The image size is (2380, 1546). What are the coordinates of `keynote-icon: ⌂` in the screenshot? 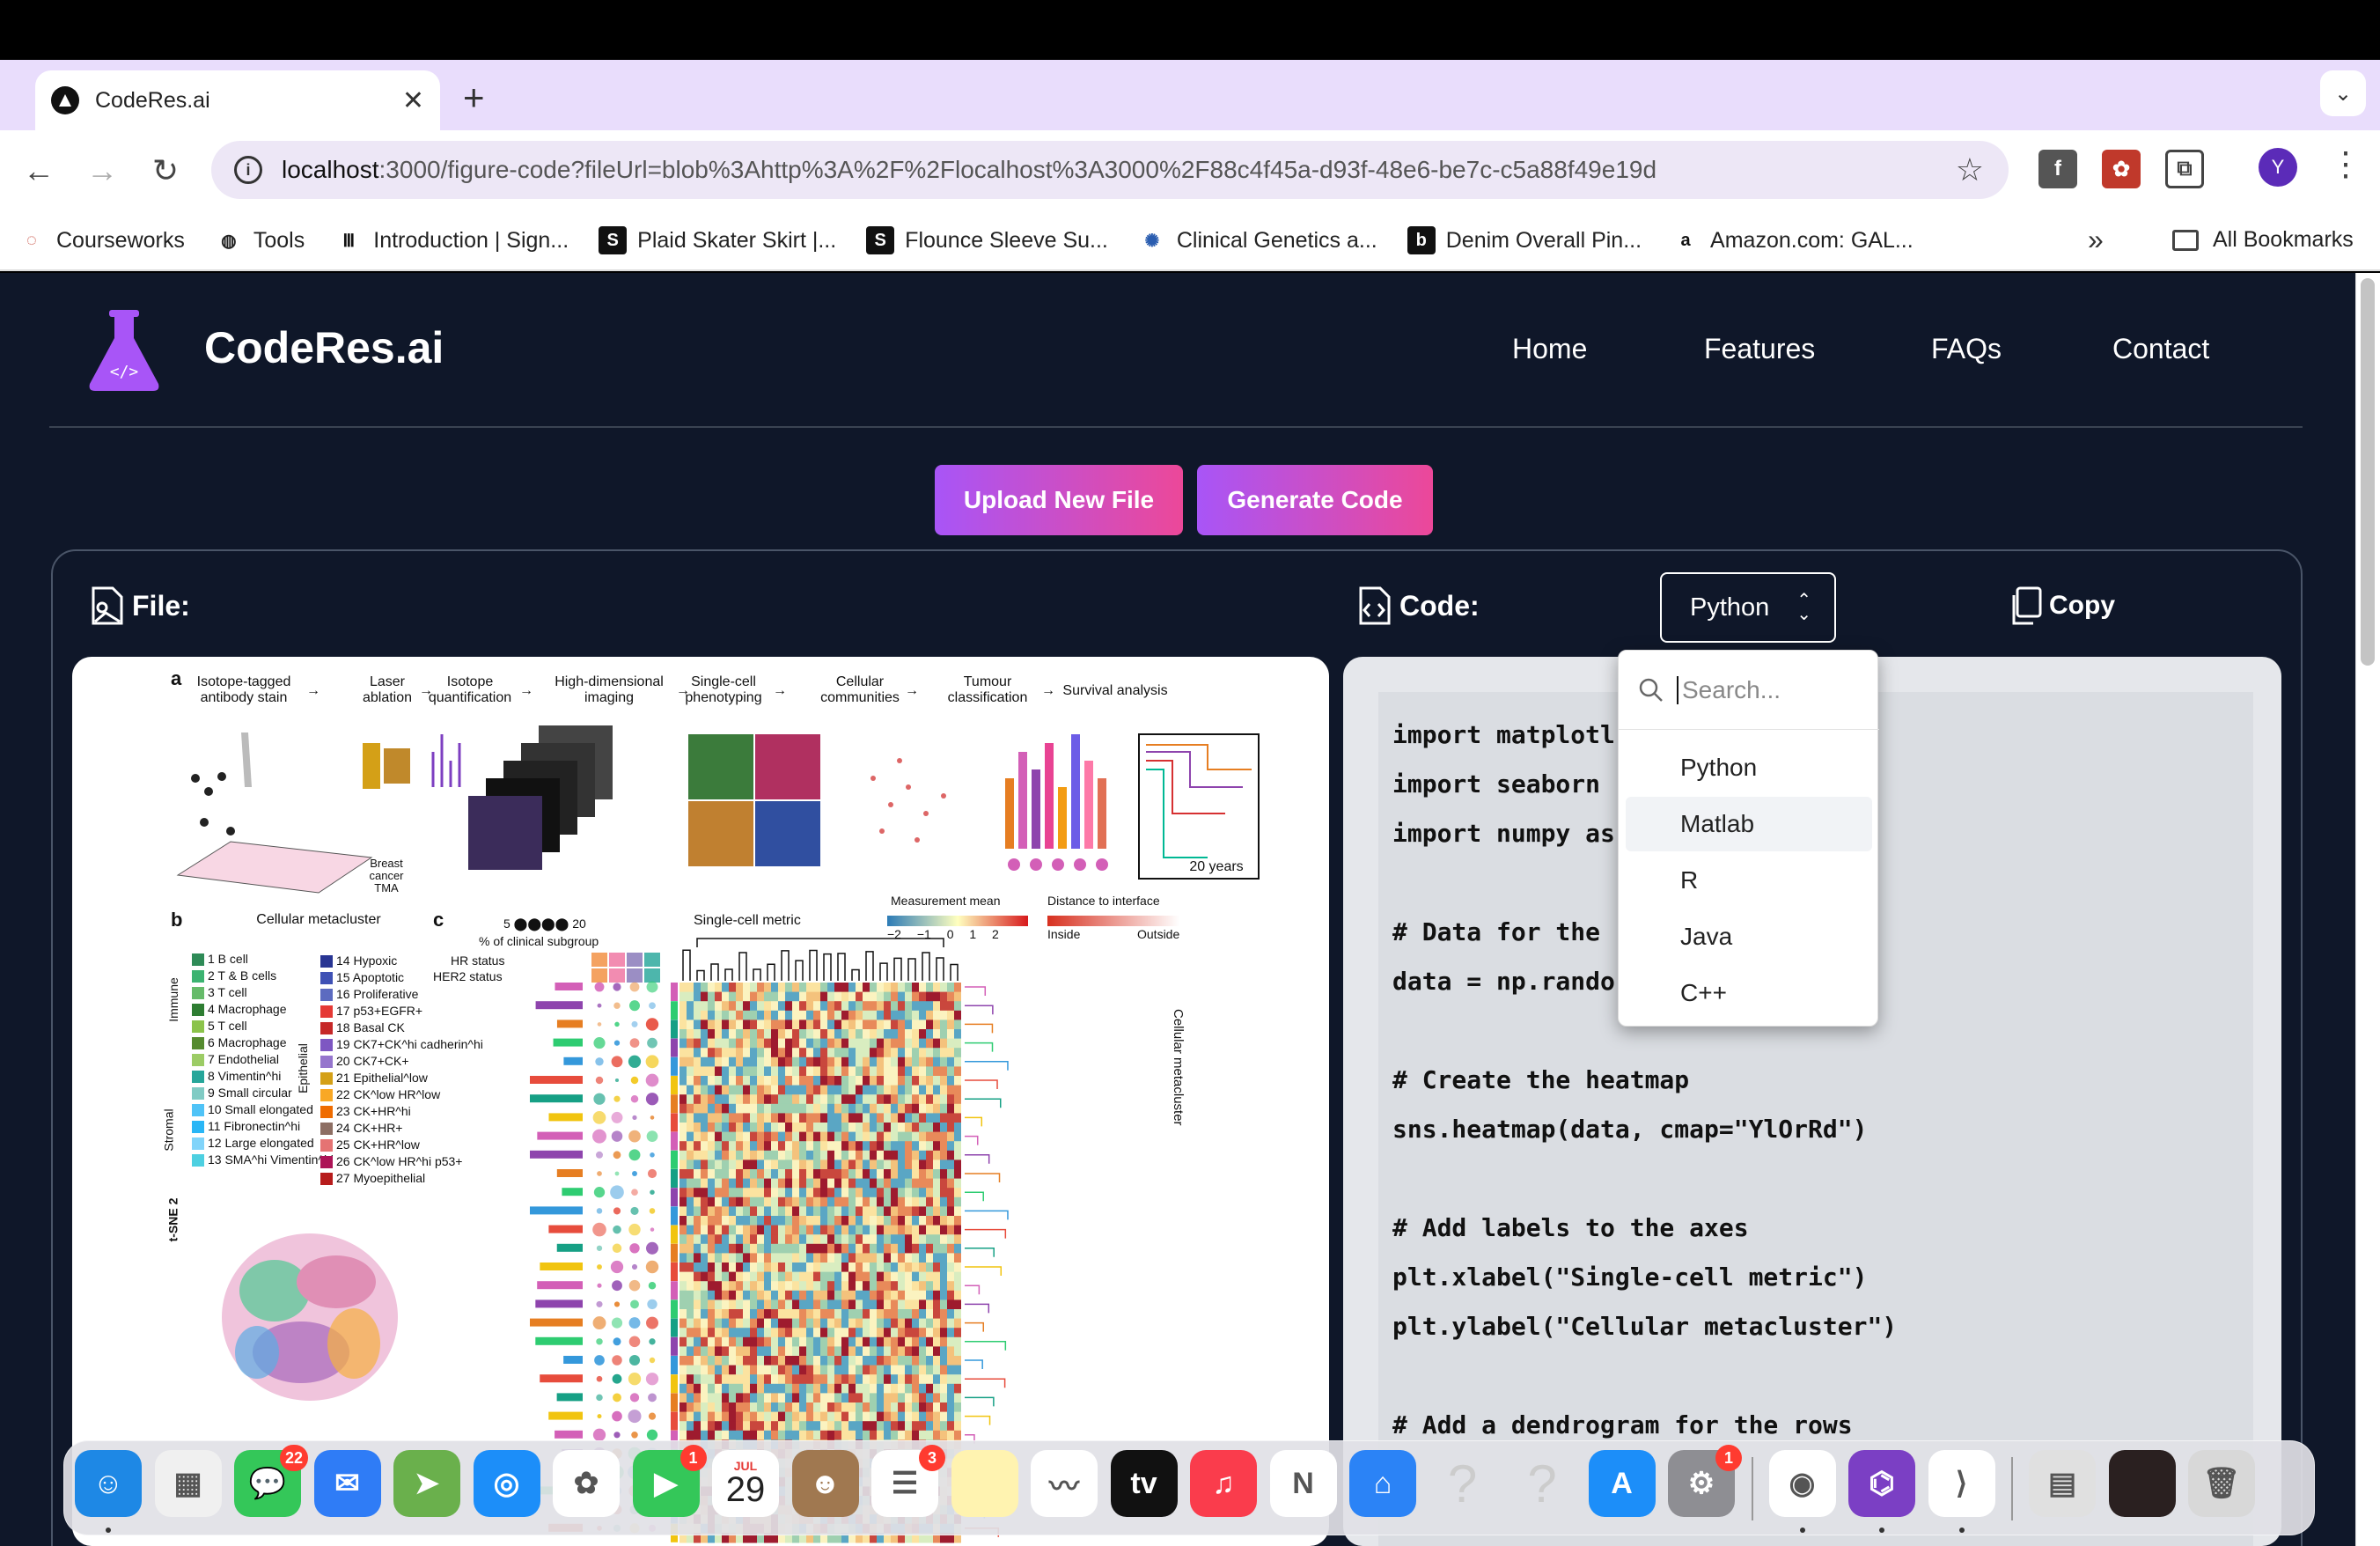 It's located at (1382, 1483).